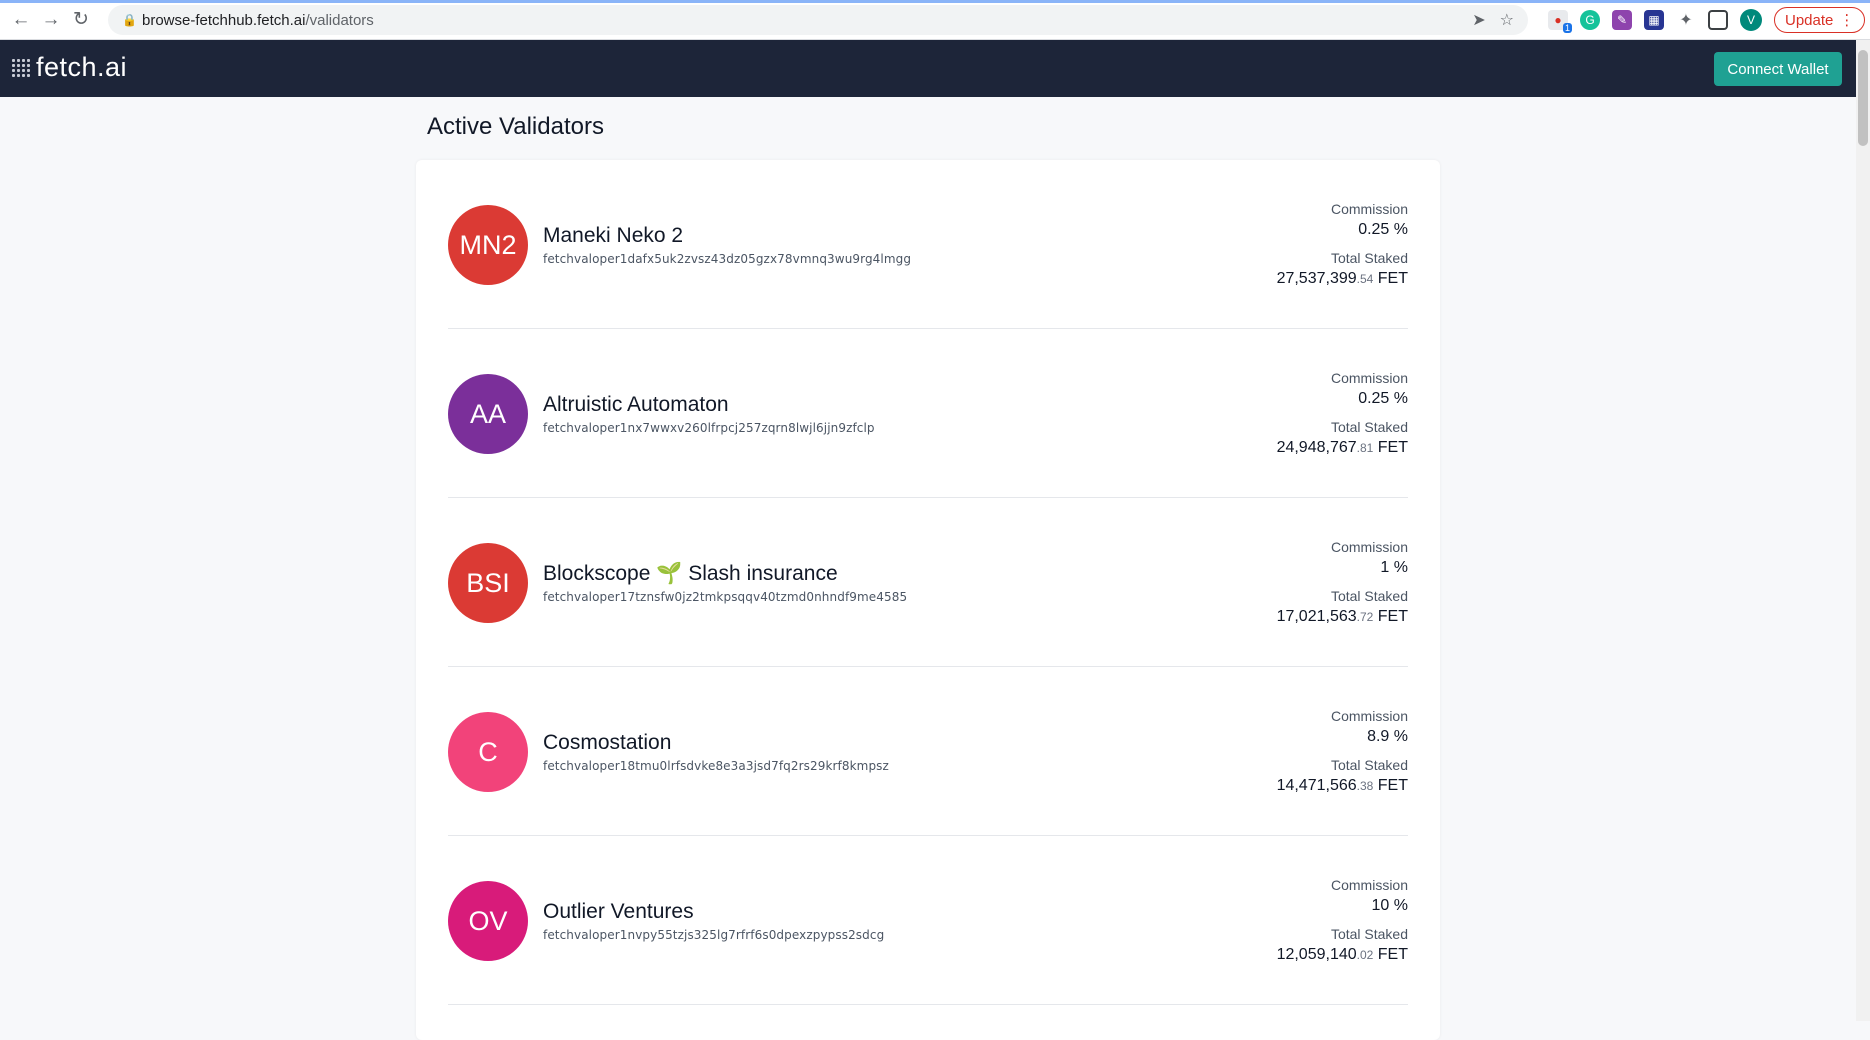 Image resolution: width=1870 pixels, height=1040 pixels. Describe the element at coordinates (1718, 20) in the screenshot. I see `side-panel-icon` at that location.